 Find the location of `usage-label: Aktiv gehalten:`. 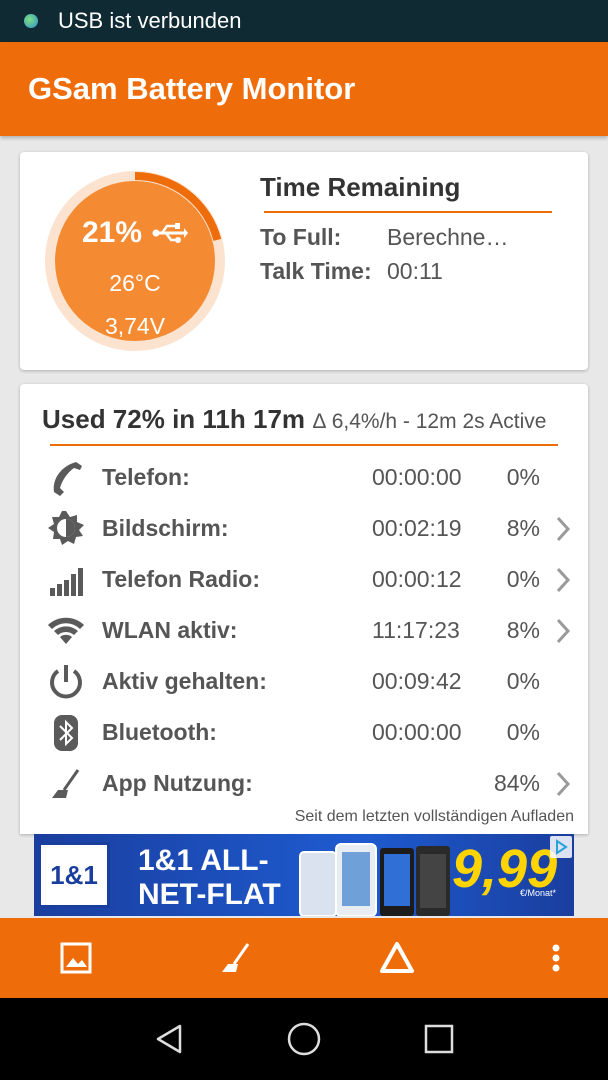

usage-label: Aktiv gehalten: is located at coordinates (184, 681).